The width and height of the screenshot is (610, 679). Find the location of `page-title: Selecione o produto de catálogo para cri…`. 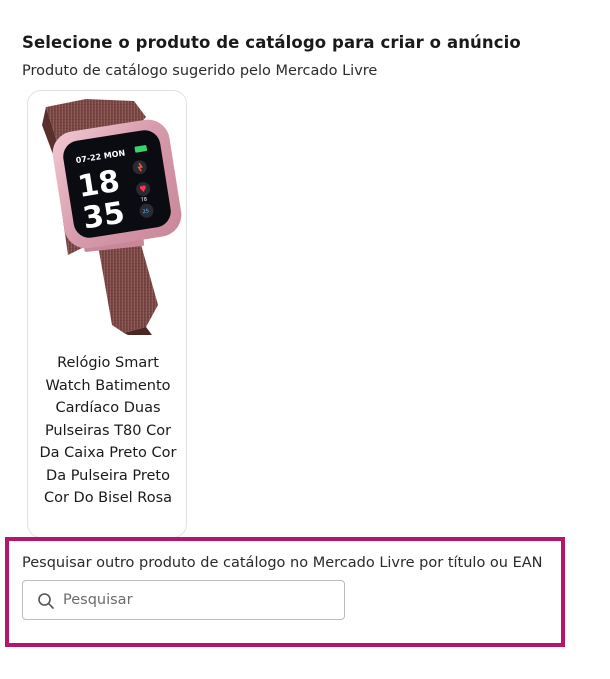

page-title: Selecione o produto de catálogo para cri… is located at coordinates (271, 42).